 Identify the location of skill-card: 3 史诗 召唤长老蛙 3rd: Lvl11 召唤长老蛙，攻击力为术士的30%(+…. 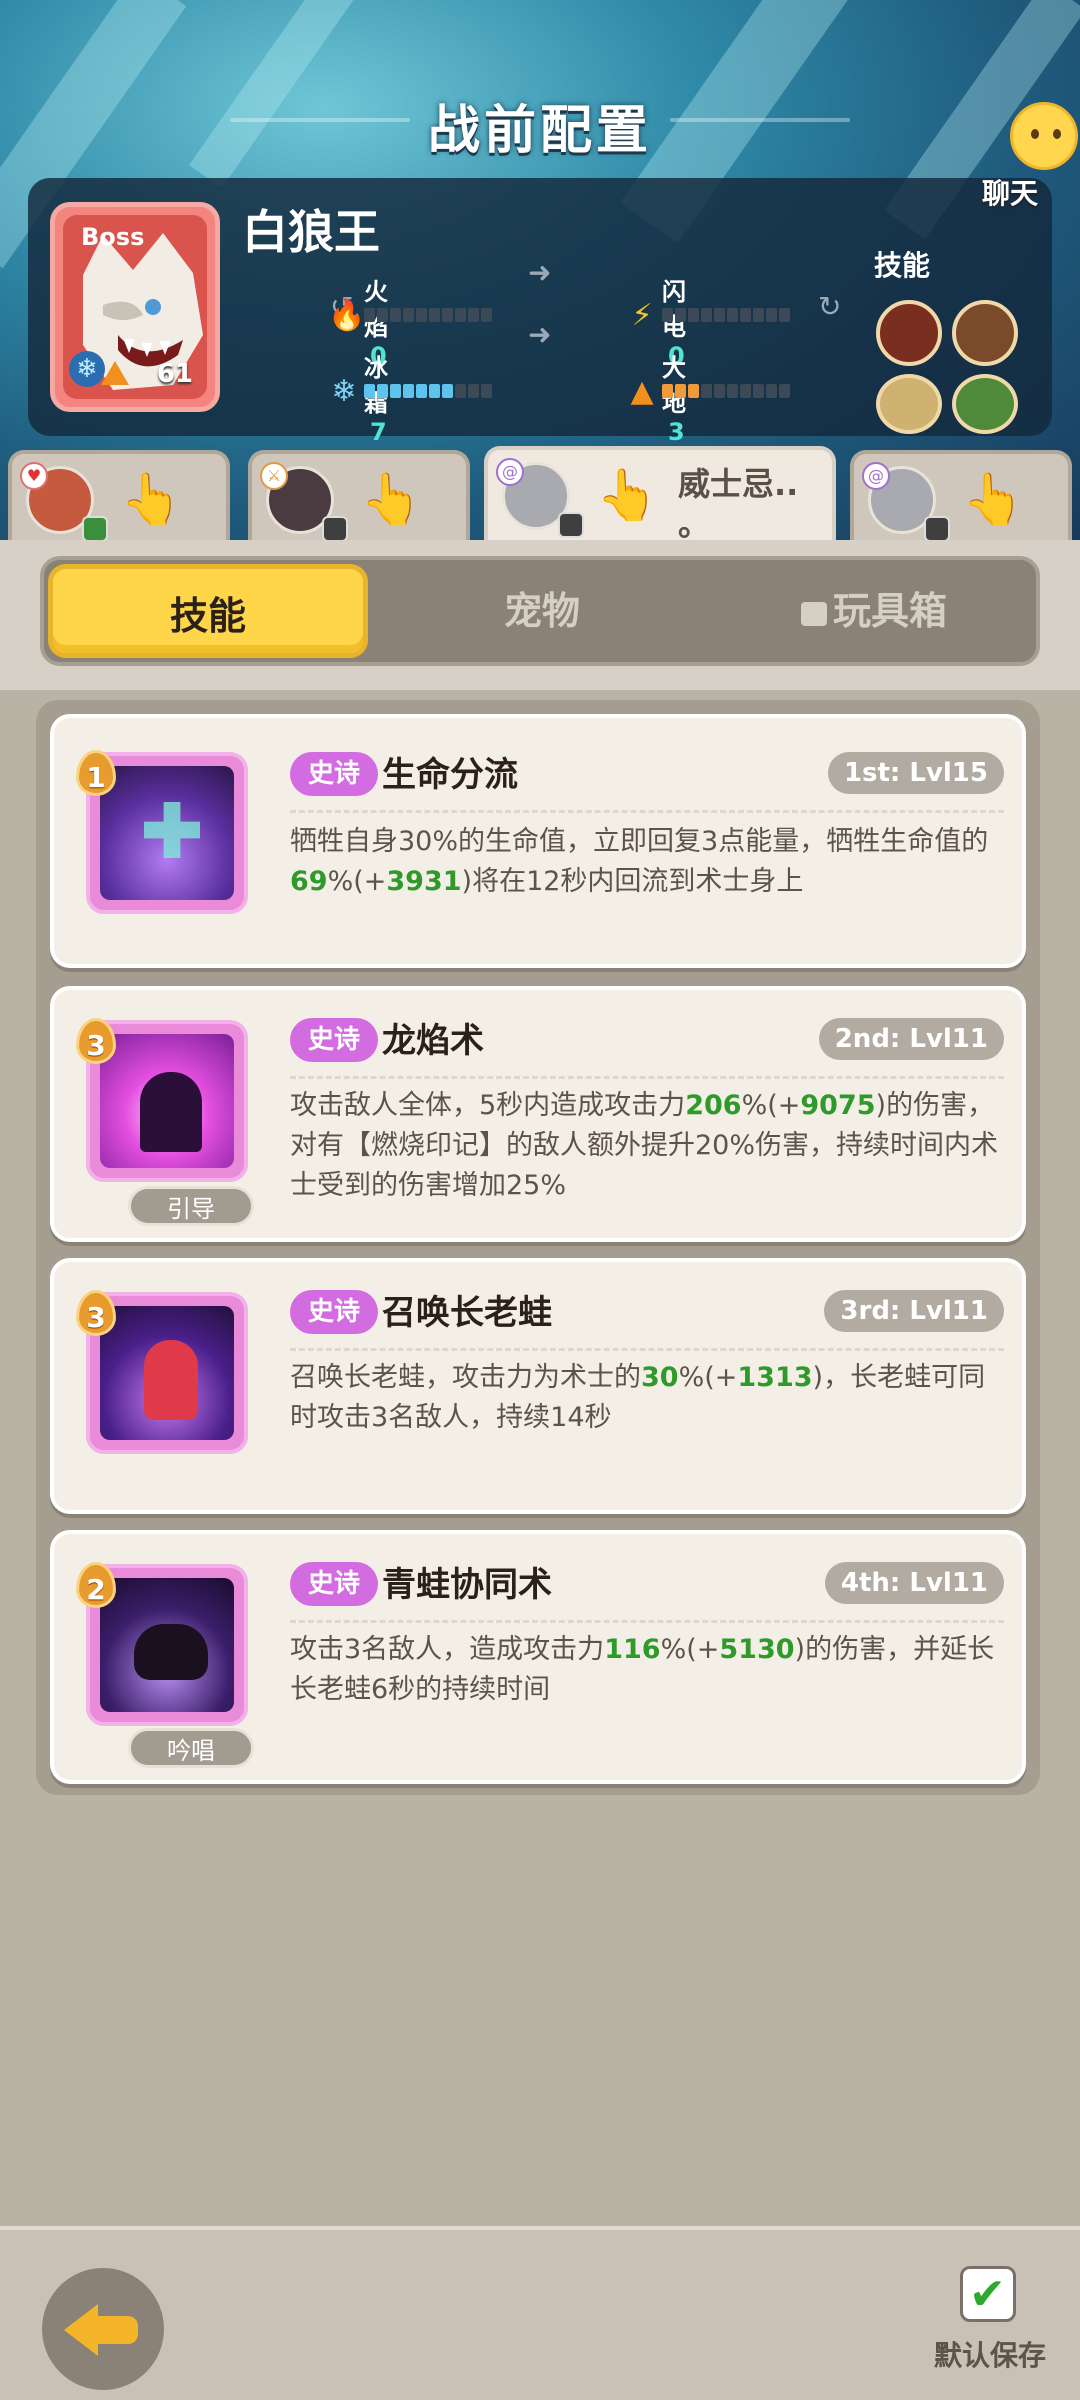
(538, 1386).